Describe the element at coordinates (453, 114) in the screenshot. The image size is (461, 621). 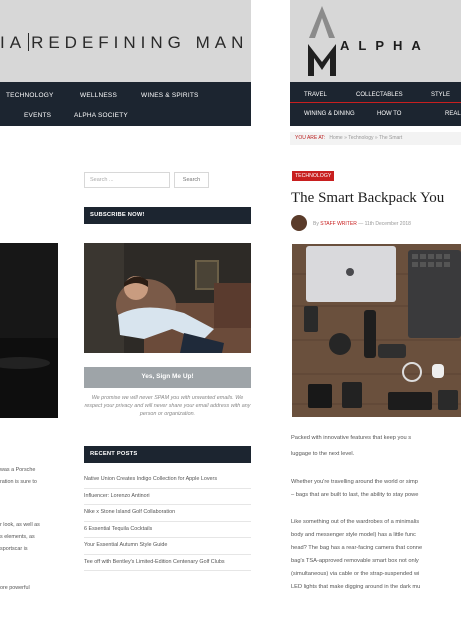
I see `nav-real: REAL` at that location.